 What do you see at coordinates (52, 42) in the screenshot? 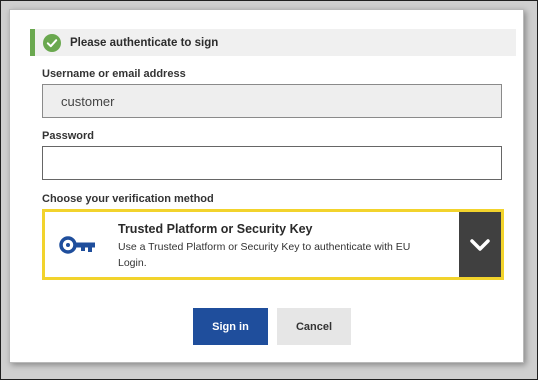
I see `check-circle-icon` at bounding box center [52, 42].